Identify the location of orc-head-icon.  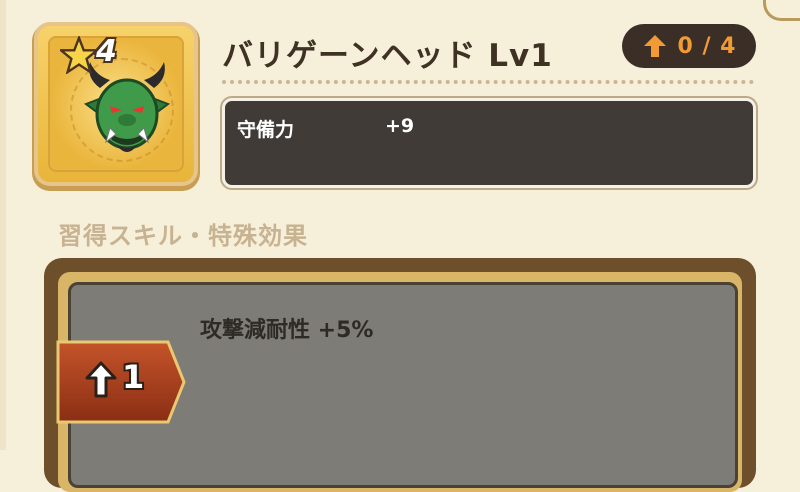
(127, 107).